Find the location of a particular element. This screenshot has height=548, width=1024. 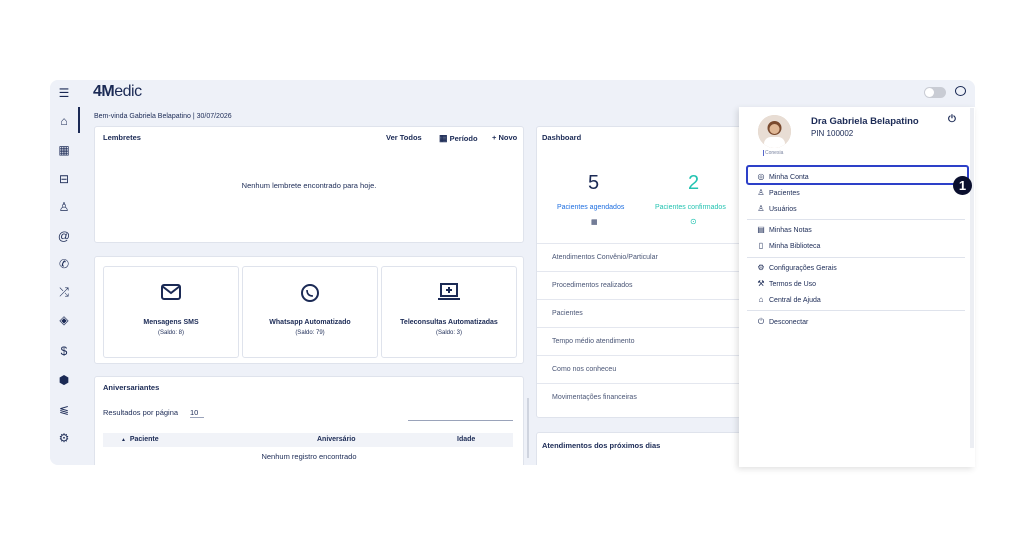

profile-pin: PIN 100002 is located at coordinates (832, 133).